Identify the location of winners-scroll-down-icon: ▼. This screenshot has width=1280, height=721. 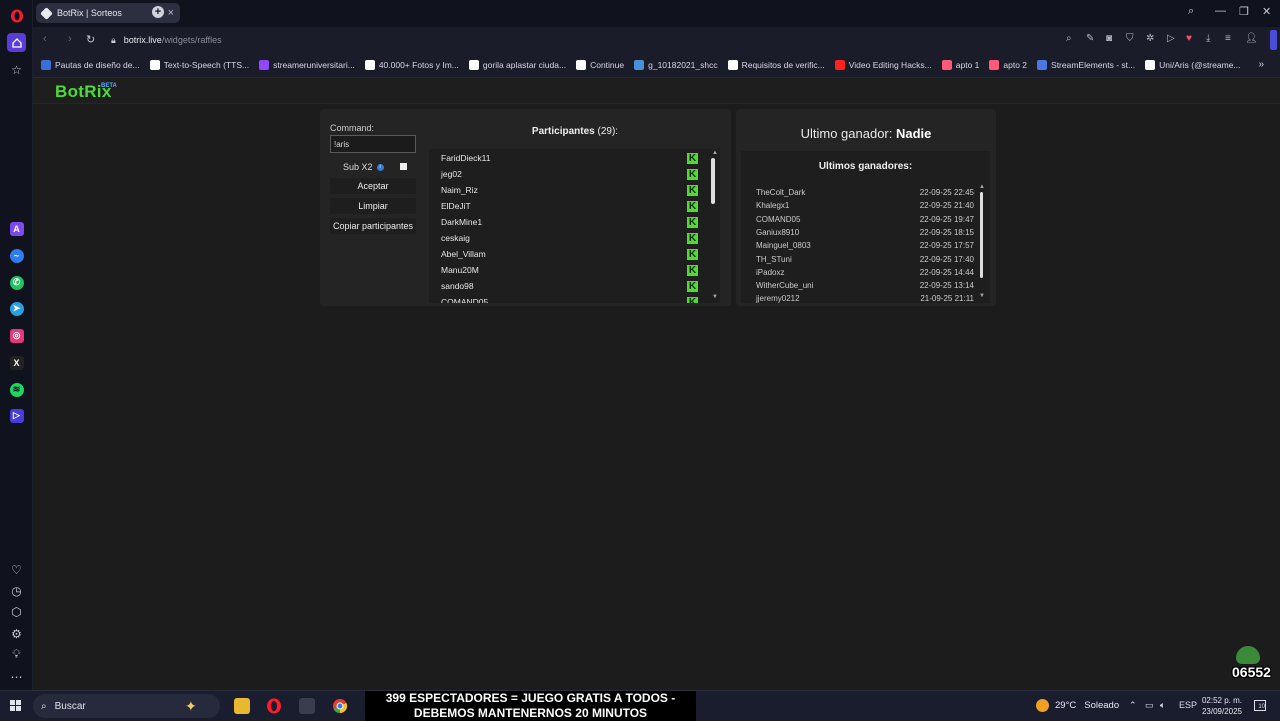
(982, 296).